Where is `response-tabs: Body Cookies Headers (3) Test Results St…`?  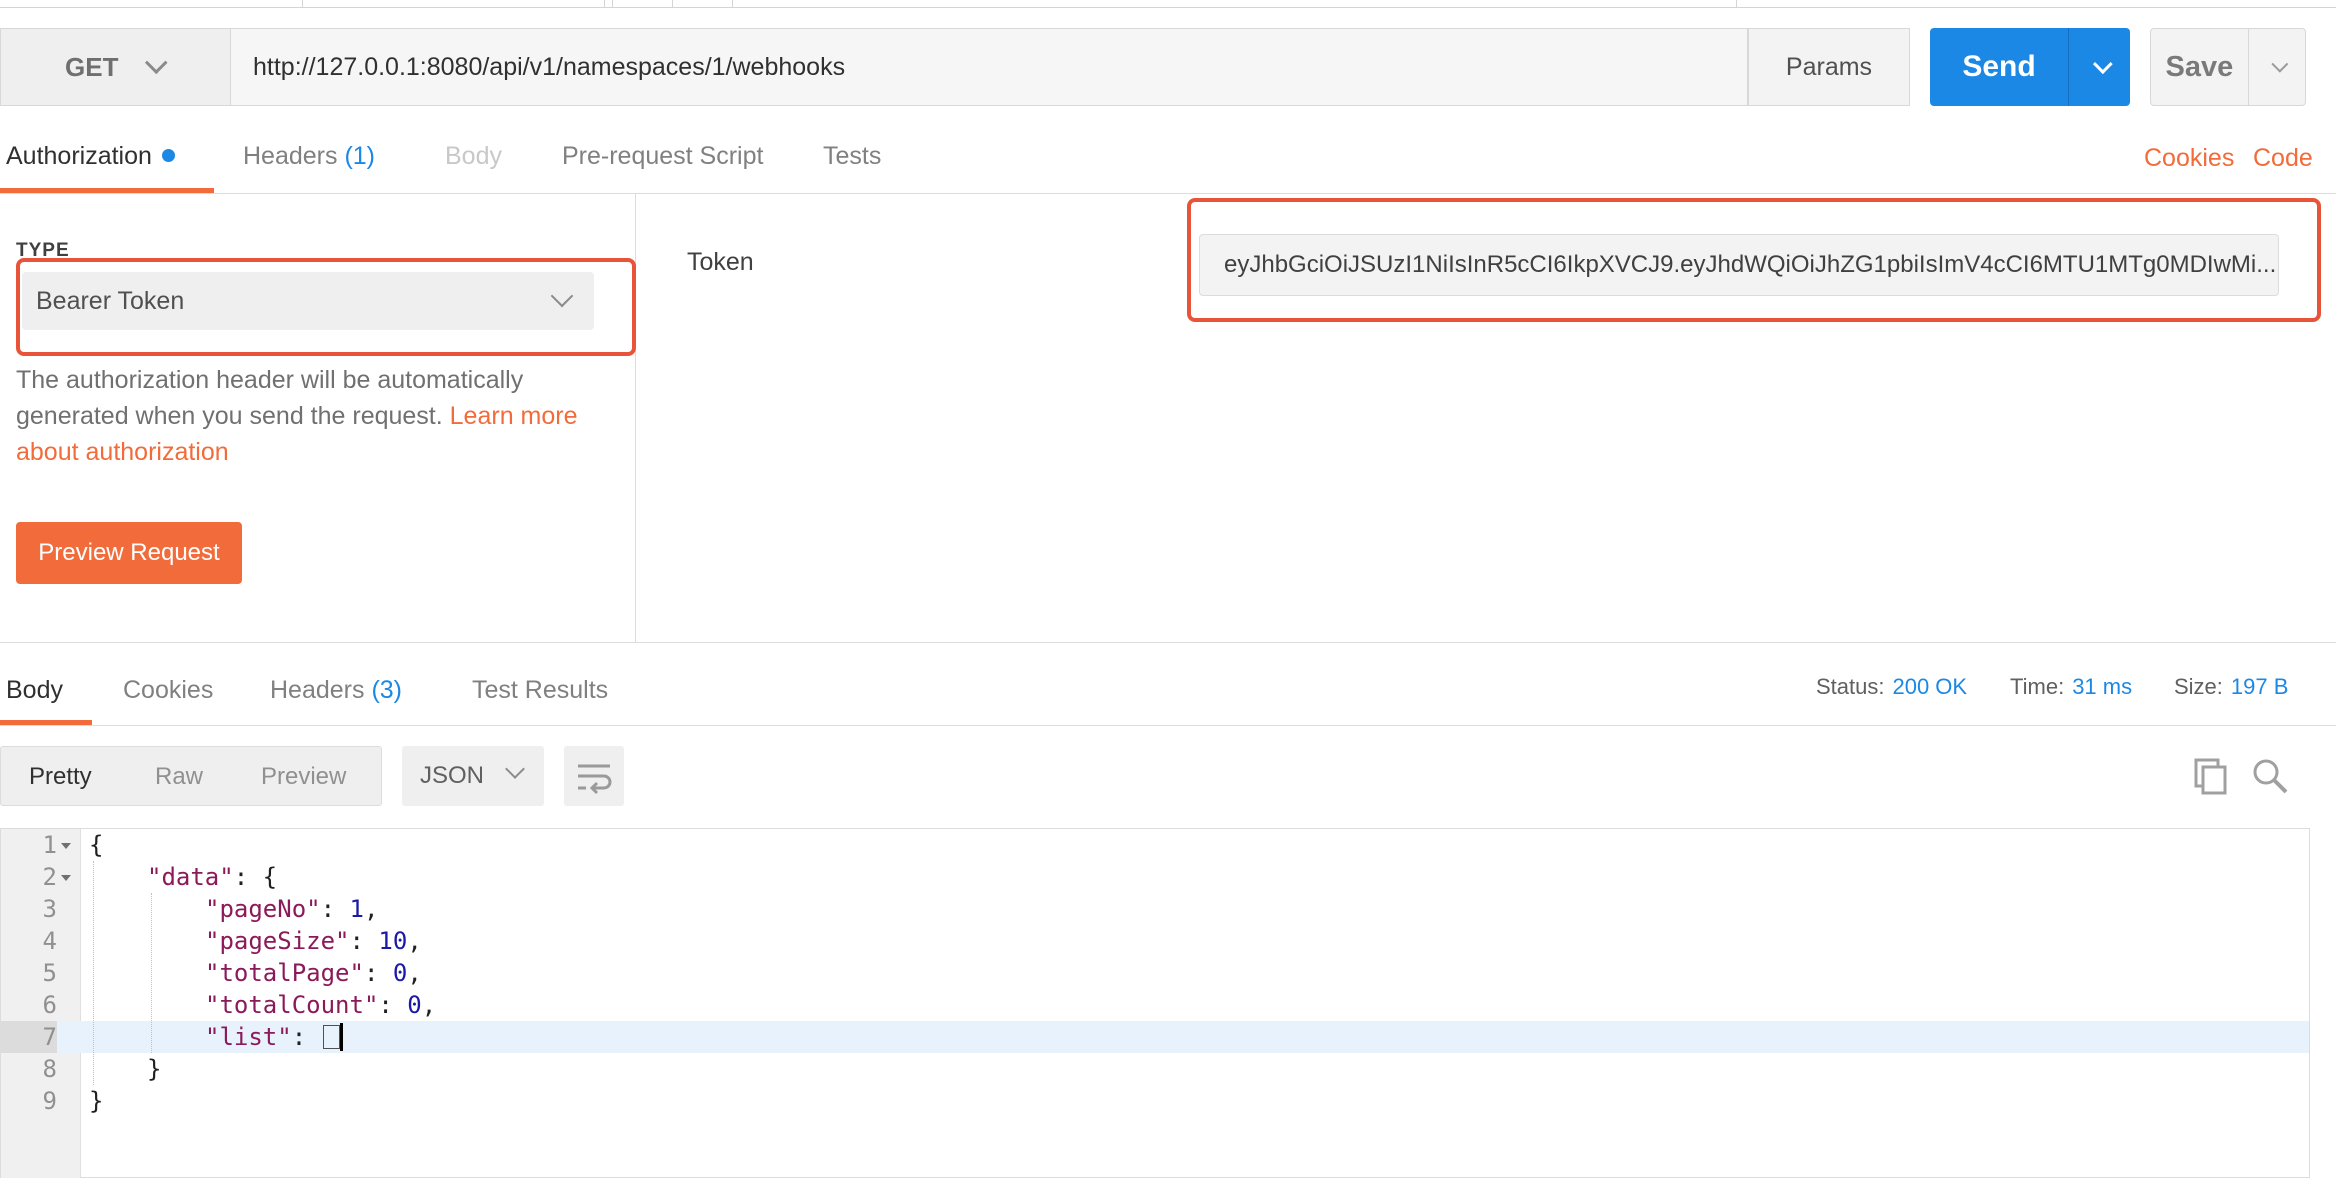
response-tabs: Body Cookies Headers (3) Test Results St… is located at coordinates (1168, 693).